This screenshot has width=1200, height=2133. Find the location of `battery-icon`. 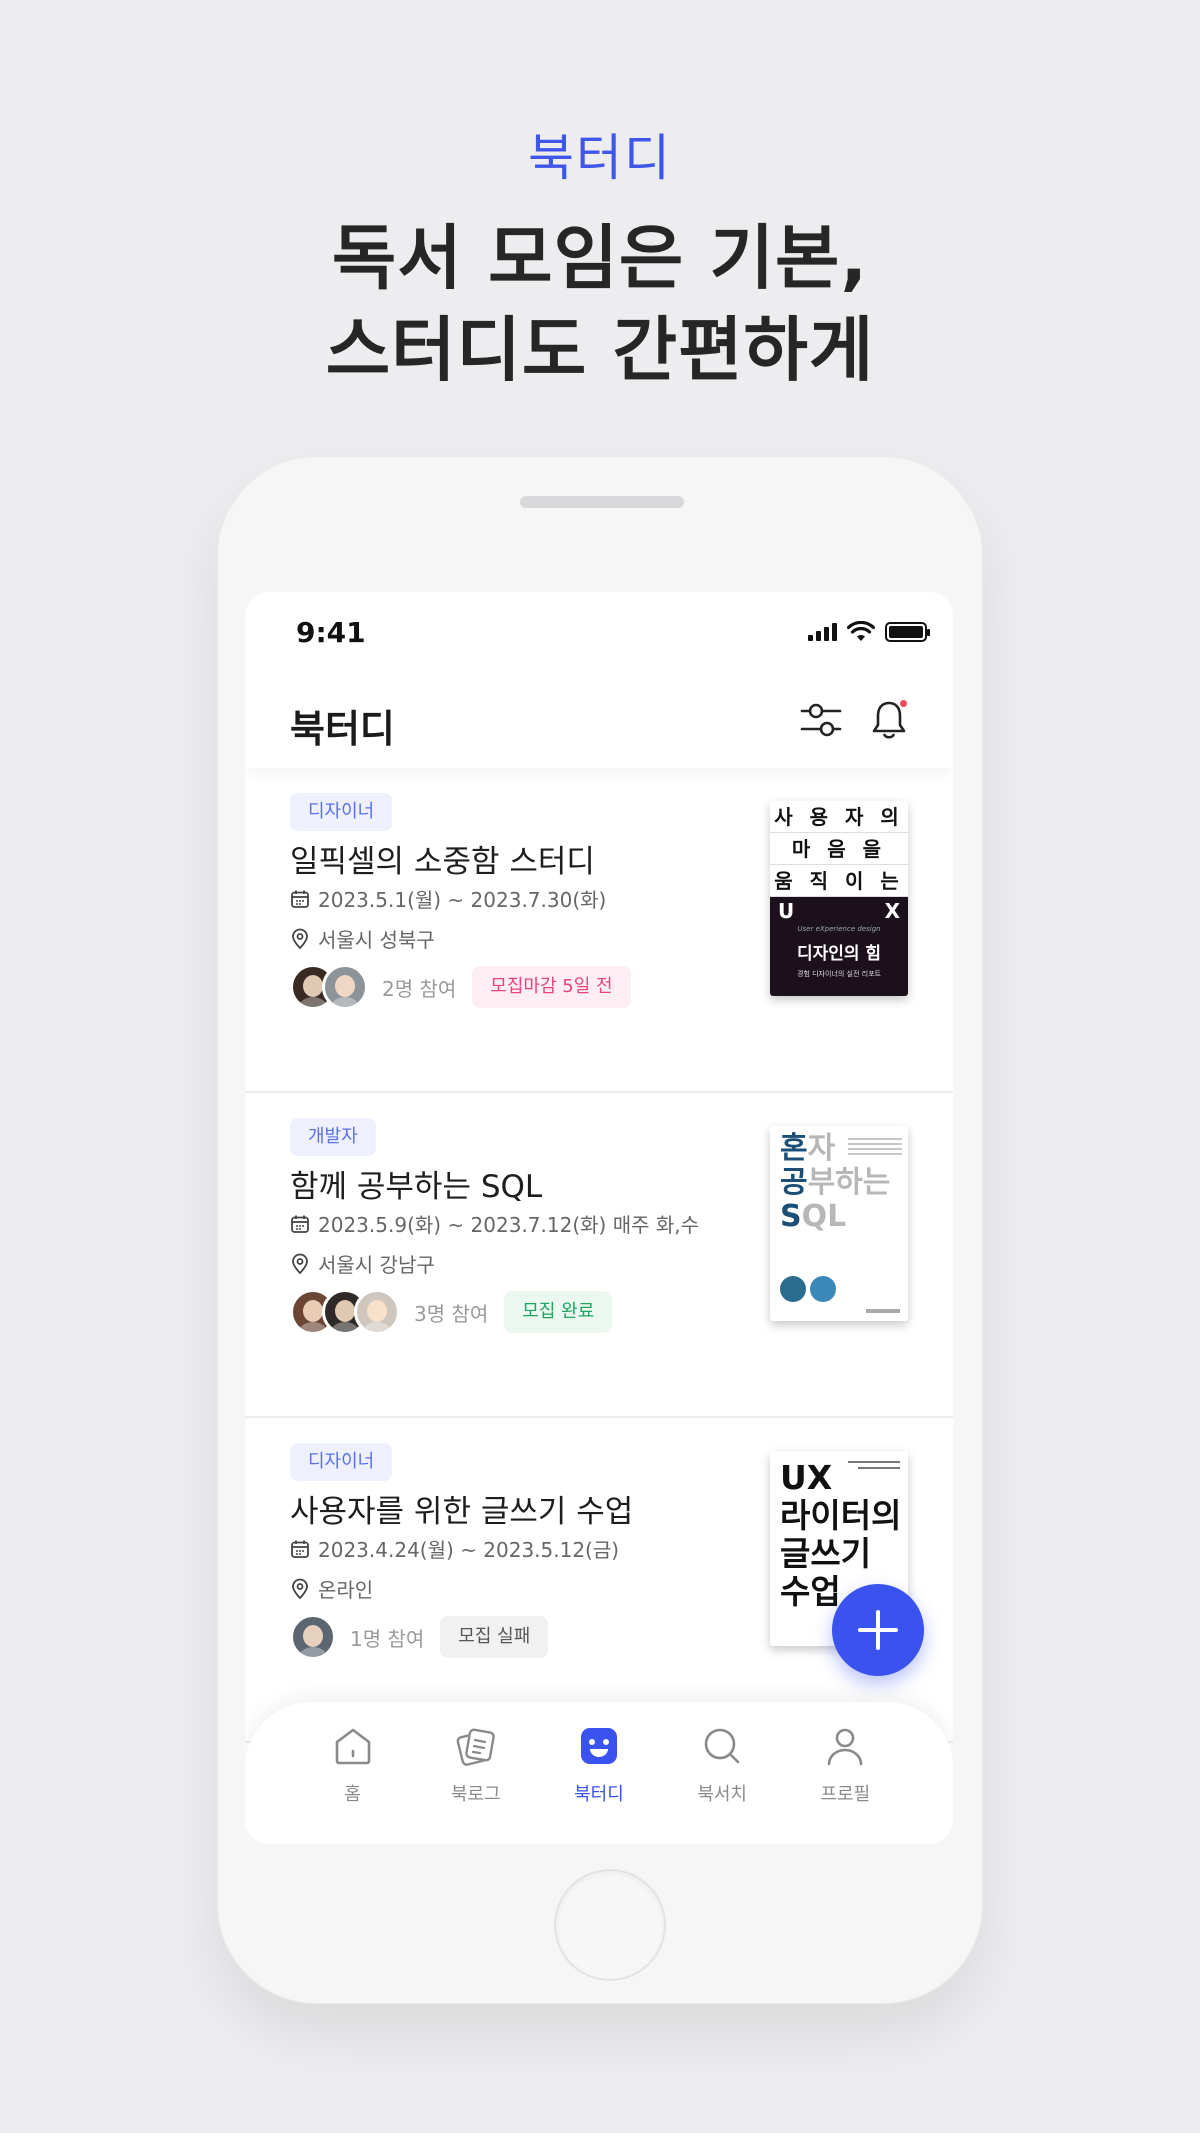

battery-icon is located at coordinates (907, 632).